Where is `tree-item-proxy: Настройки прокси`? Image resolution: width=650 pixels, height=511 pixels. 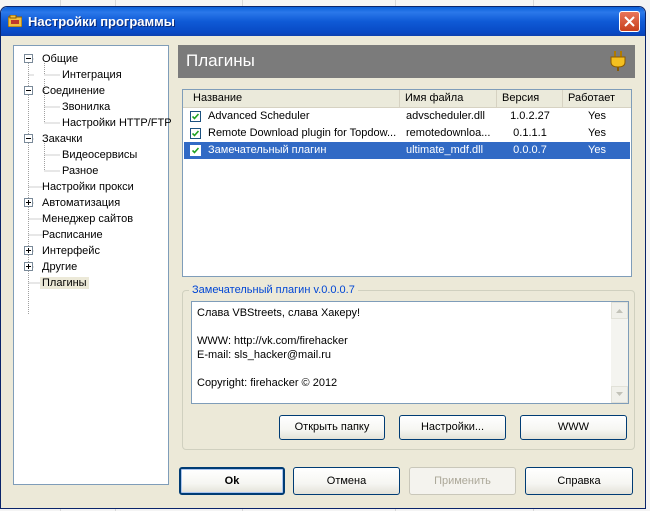
tree-item-proxy: Настройки прокси is located at coordinates (88, 187).